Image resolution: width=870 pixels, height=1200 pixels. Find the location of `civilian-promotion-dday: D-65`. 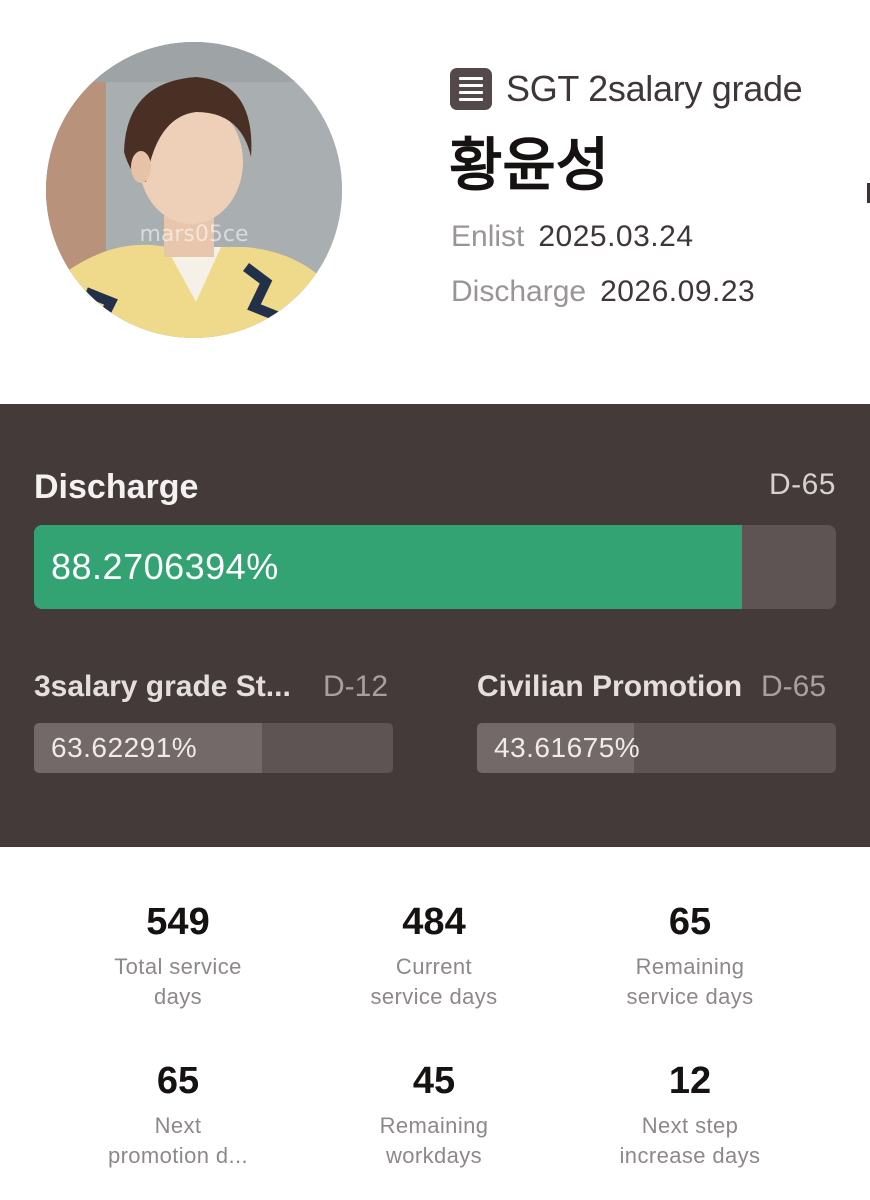

civilian-promotion-dday: D-65 is located at coordinates (794, 686).